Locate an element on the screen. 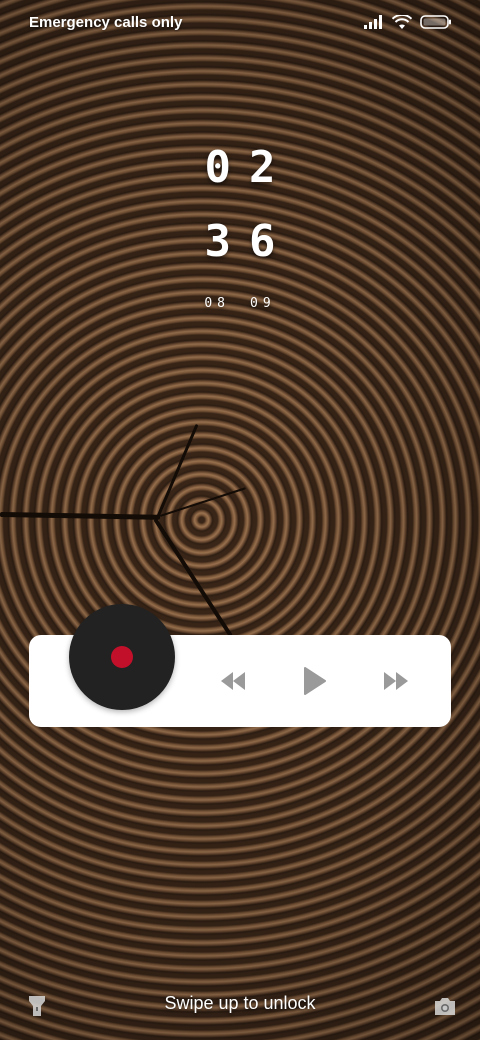 Image resolution: width=480 pixels, height=1040 pixels. next-icon is located at coordinates (396, 681).